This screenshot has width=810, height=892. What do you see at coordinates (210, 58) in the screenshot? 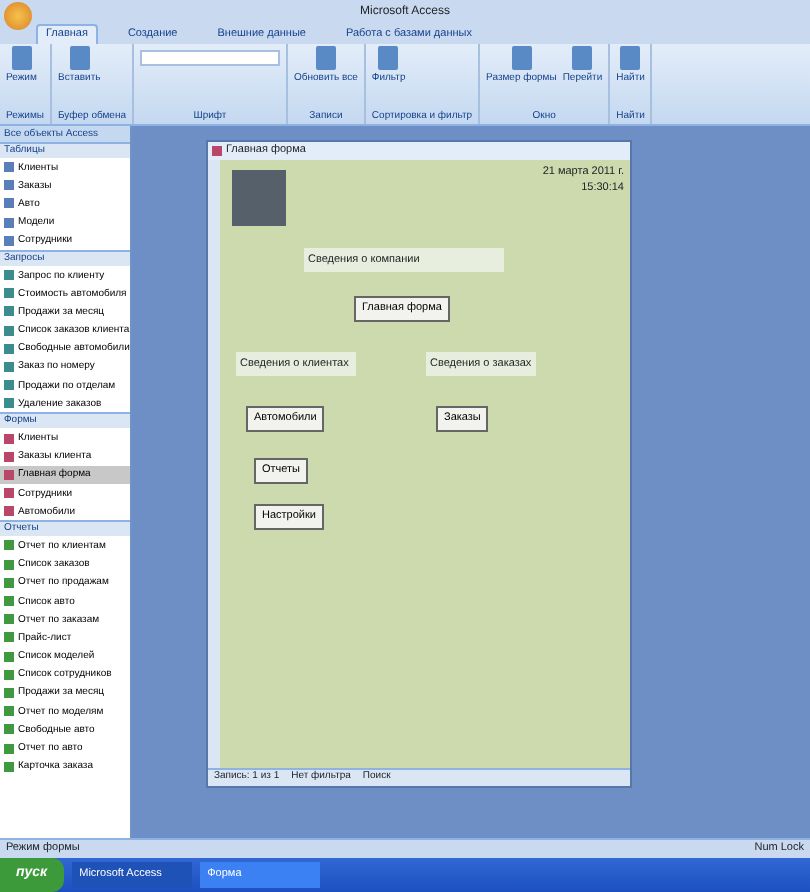
I see `font-field` at bounding box center [210, 58].